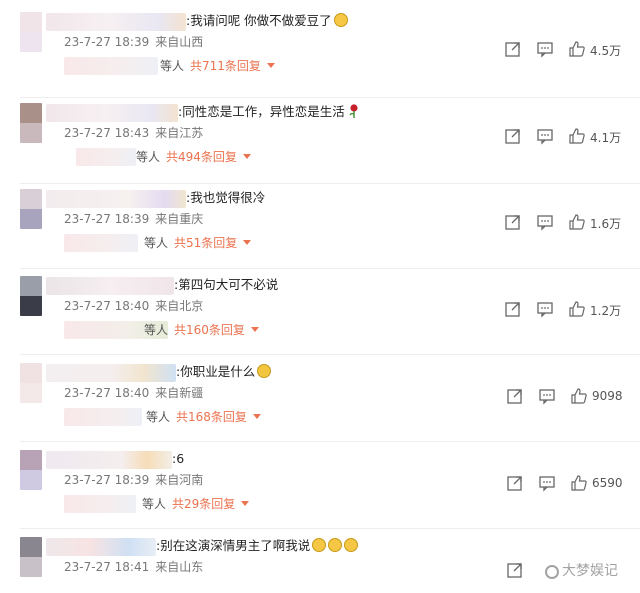 This screenshot has height=593, width=640. I want to click on comment-meta: 23-7-27 18:39 来自重庆, so click(133, 219).